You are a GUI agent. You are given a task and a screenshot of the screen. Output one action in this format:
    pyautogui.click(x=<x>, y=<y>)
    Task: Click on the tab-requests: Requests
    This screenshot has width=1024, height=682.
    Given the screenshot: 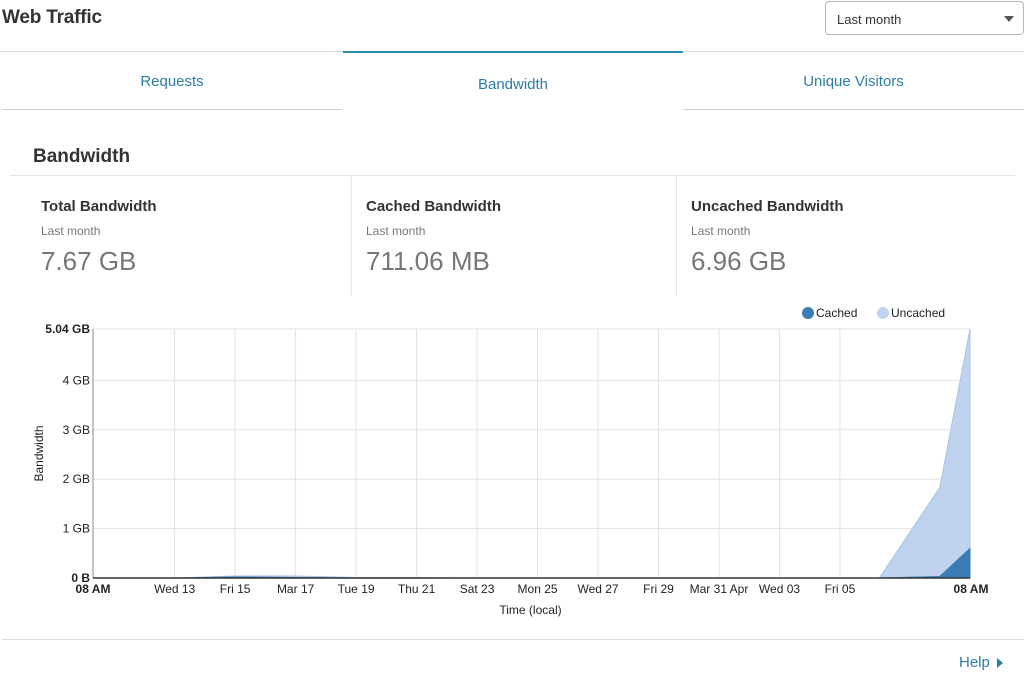 What is the action you would take?
    pyautogui.click(x=172, y=80)
    